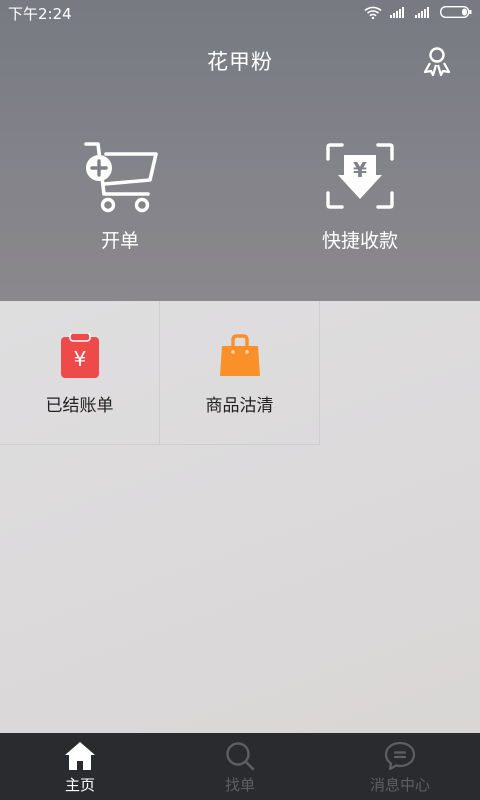 The image size is (480, 800). What do you see at coordinates (239, 406) in the screenshot?
I see `sold-out-items-label: 商品沽清` at bounding box center [239, 406].